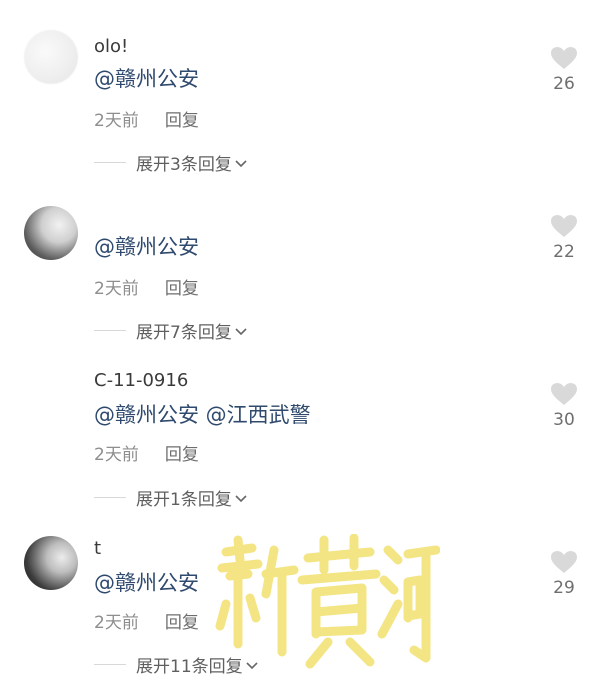 The height and width of the screenshot is (688, 600). I want to click on comment-username: t, so click(97, 548).